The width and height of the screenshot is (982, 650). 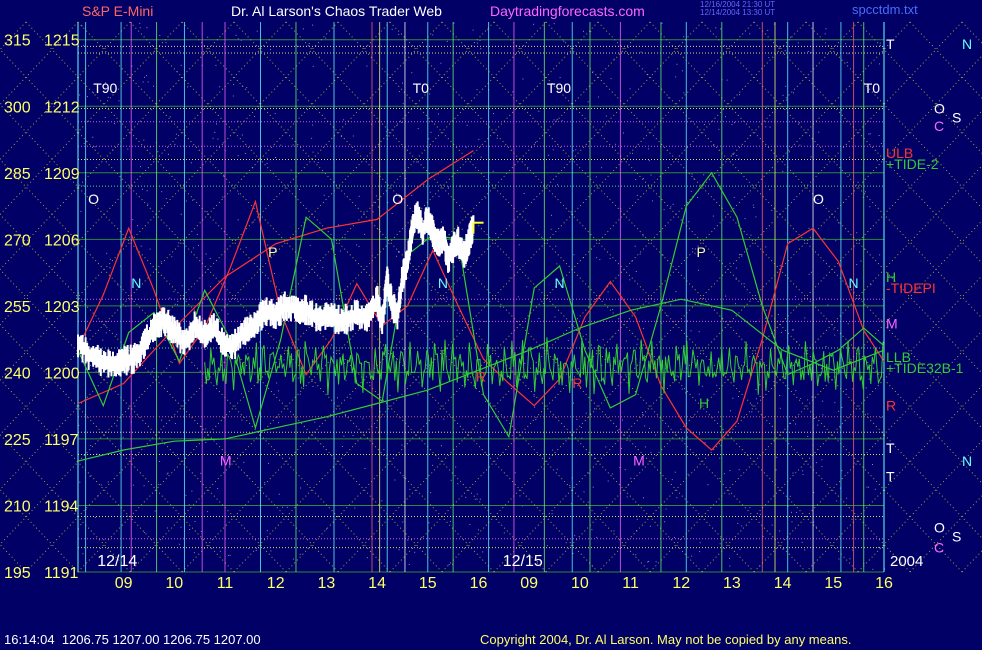 What do you see at coordinates (276, 583) in the screenshot?
I see `x-tick-label: 12` at bounding box center [276, 583].